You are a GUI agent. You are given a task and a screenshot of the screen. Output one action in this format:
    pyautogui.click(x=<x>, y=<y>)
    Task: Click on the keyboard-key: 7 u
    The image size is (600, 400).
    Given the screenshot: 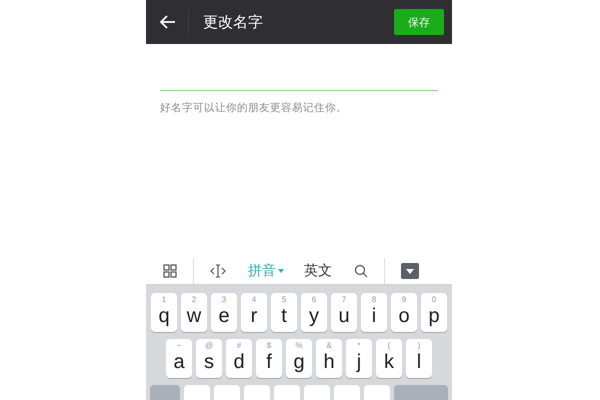 What is the action you would take?
    pyautogui.click(x=344, y=312)
    